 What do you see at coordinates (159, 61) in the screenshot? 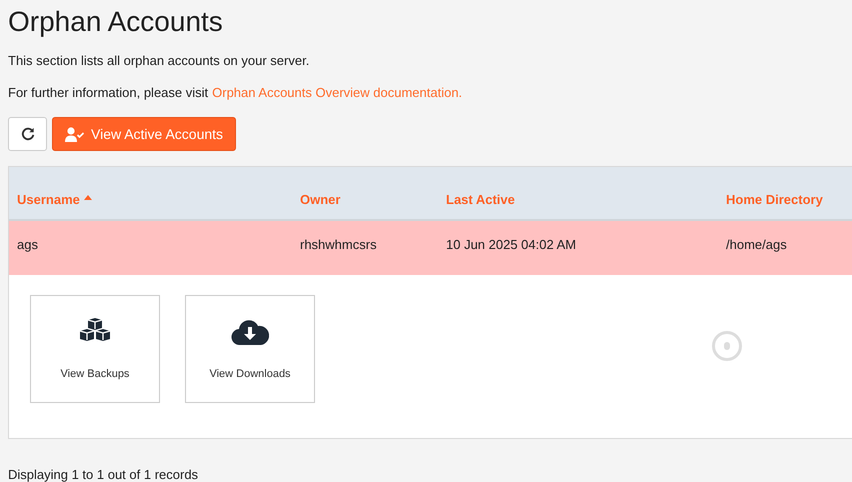
I see `intro-text: This section lists all orphan accounts on your server.` at bounding box center [159, 61].